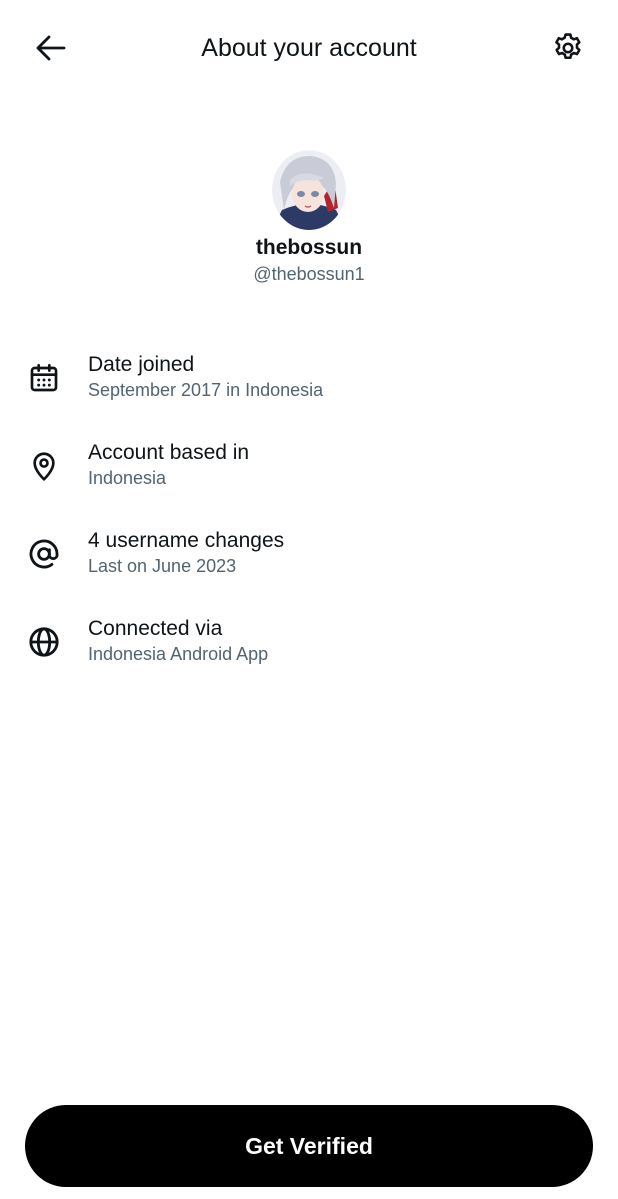 This screenshot has height=1199, width=618. What do you see at coordinates (186, 540) in the screenshot?
I see `info-label: 4 username changes` at bounding box center [186, 540].